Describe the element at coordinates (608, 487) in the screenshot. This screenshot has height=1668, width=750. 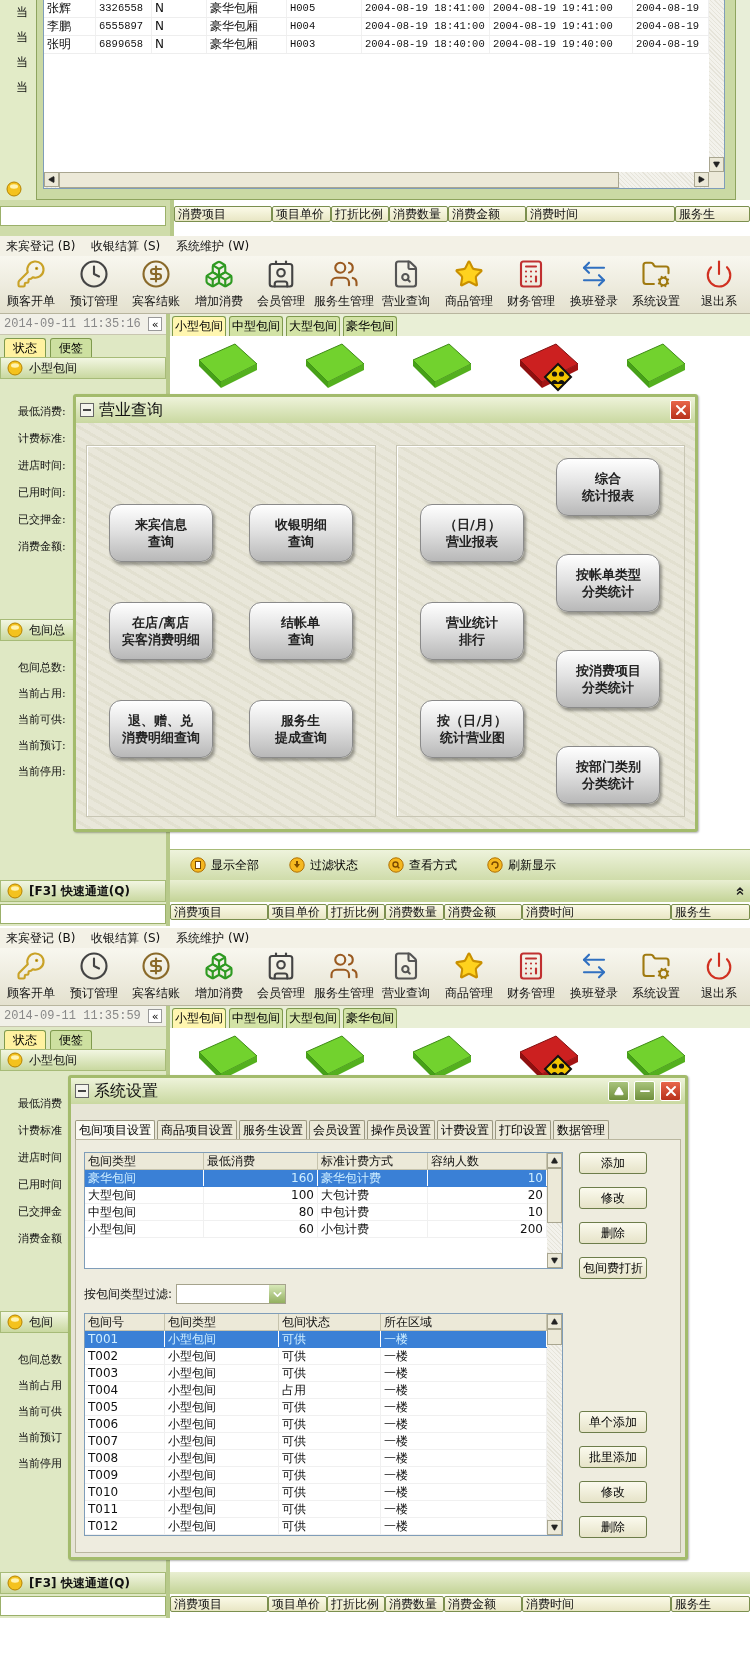
I see `report-button: 综合 统计报表` at that location.